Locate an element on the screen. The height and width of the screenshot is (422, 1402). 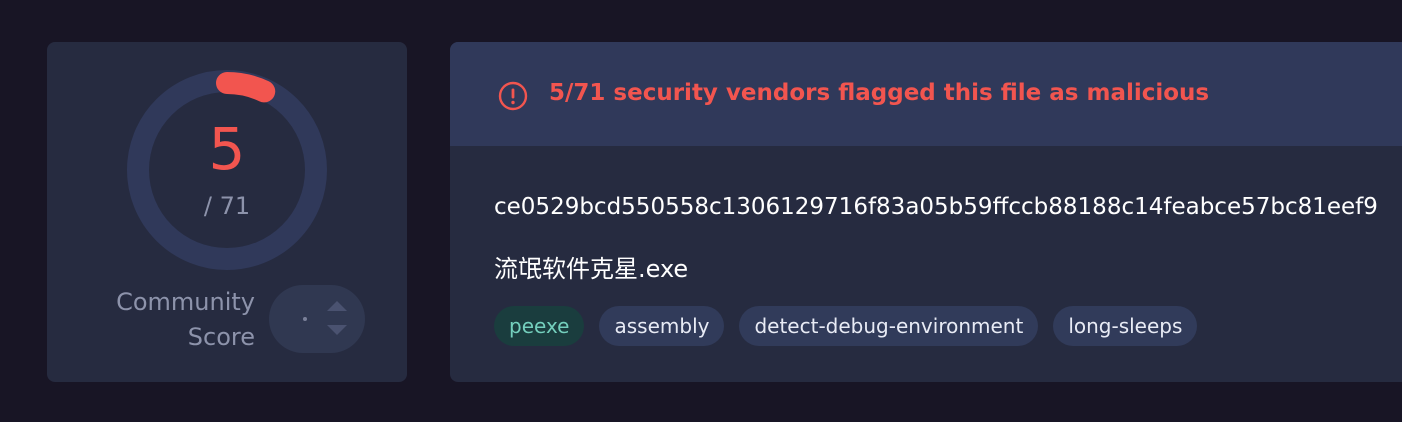
tag-item: assembly is located at coordinates (662, 326).